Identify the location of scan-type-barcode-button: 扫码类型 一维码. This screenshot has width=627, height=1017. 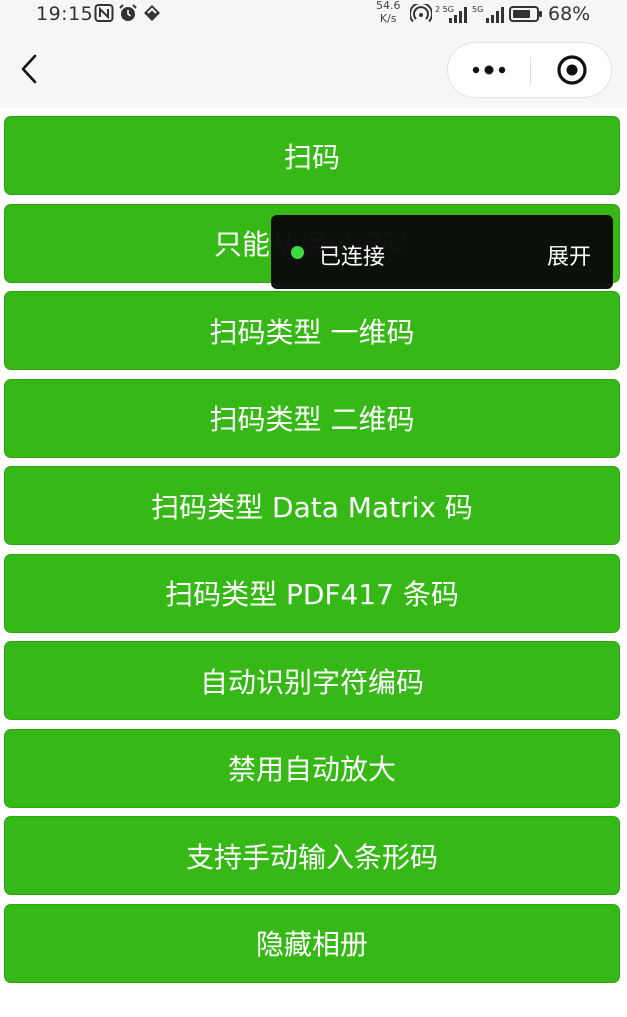
(312, 330).